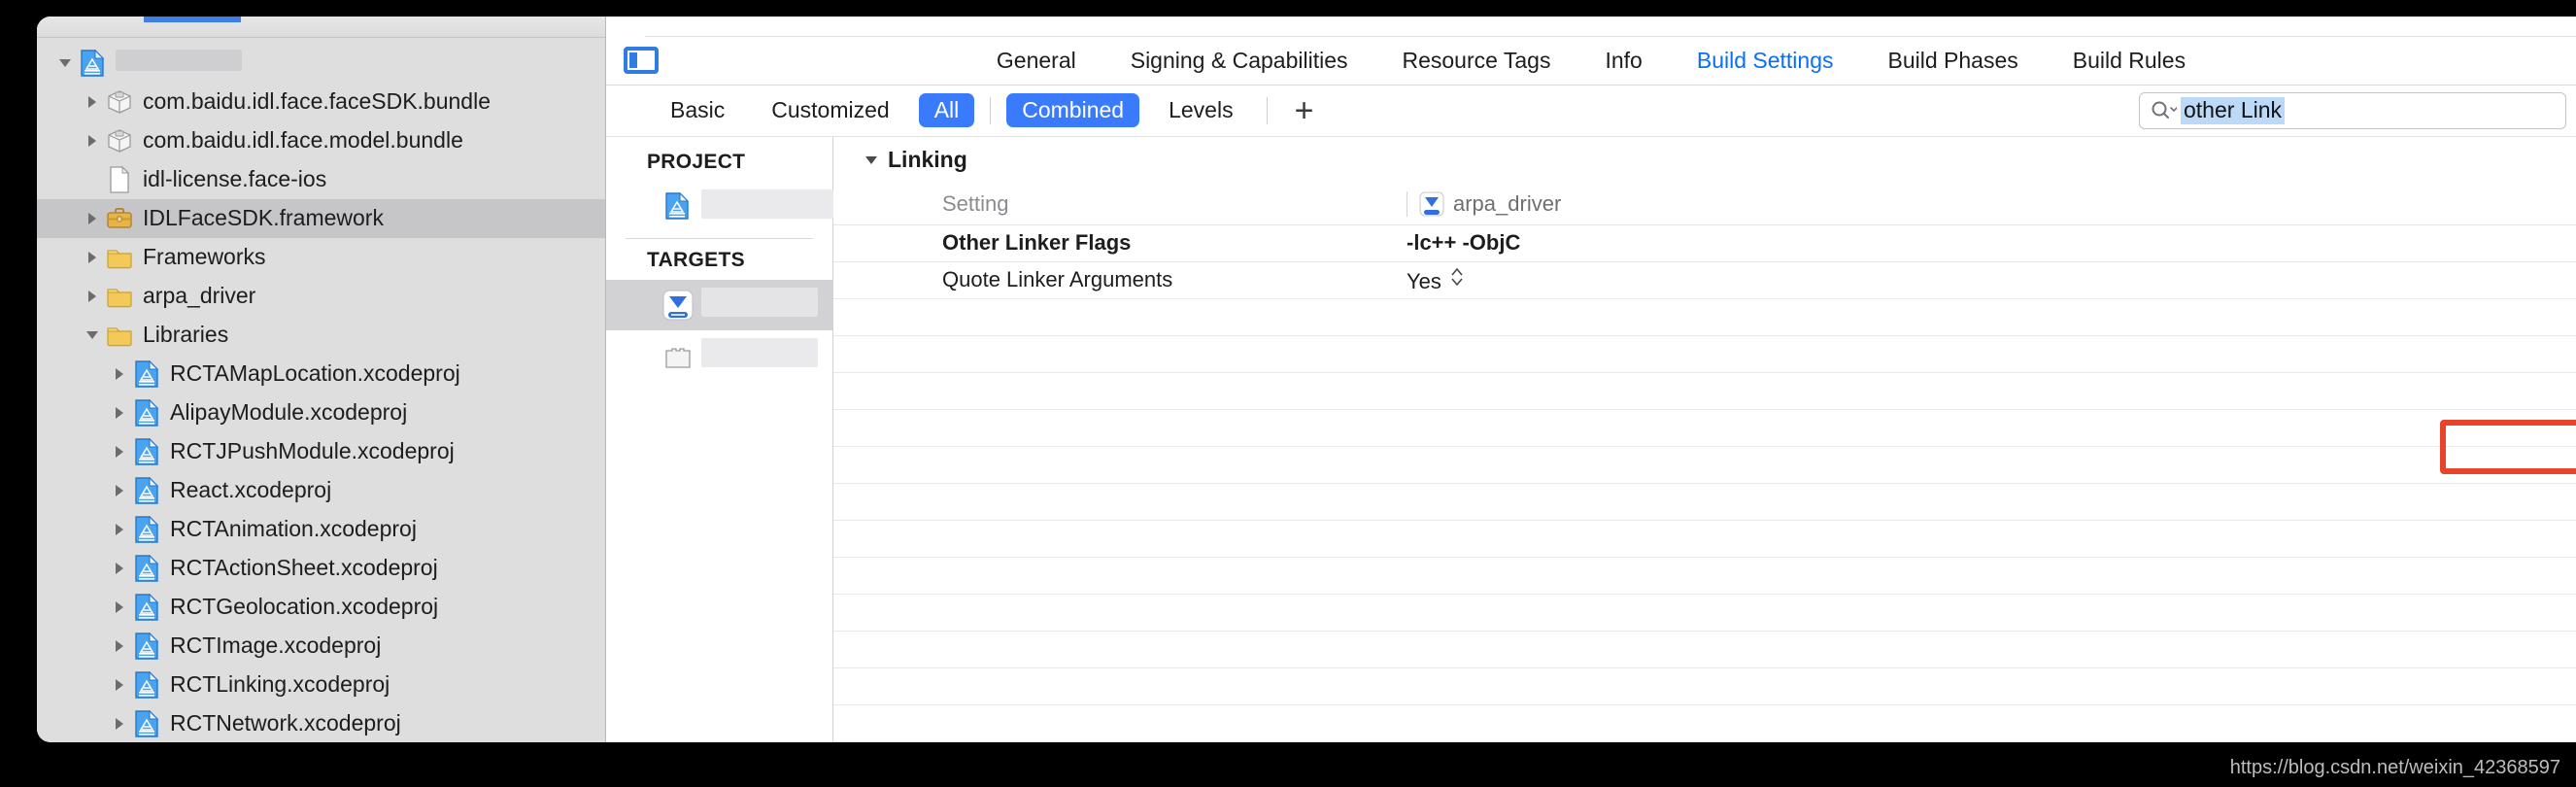 This screenshot has width=2576, height=787. Describe the element at coordinates (321, 413) in the screenshot. I see `navigator-item: AlipayModule.xcodeproj` at that location.